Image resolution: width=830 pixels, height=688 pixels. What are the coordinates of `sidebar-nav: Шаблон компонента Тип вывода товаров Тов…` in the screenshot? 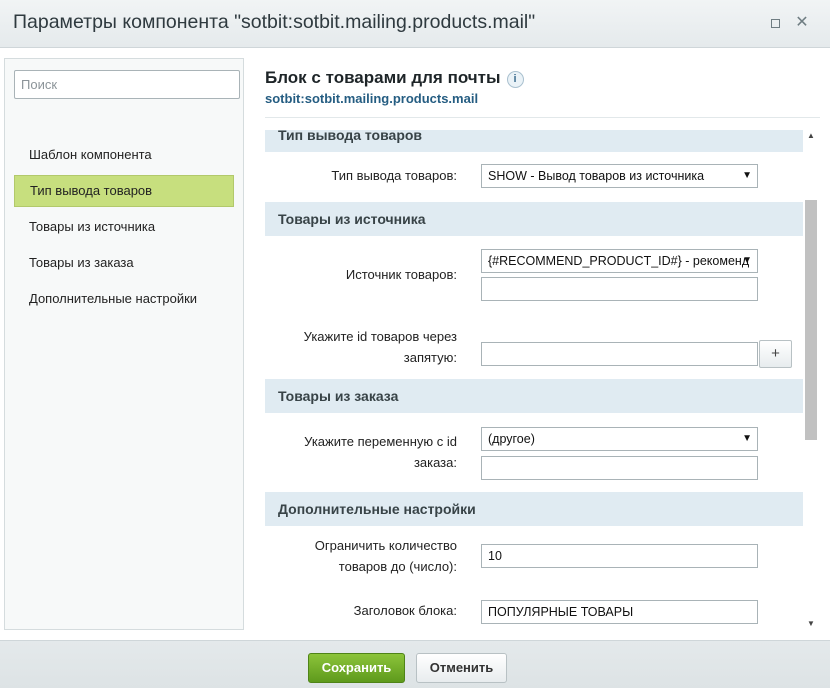 It's located at (124, 229).